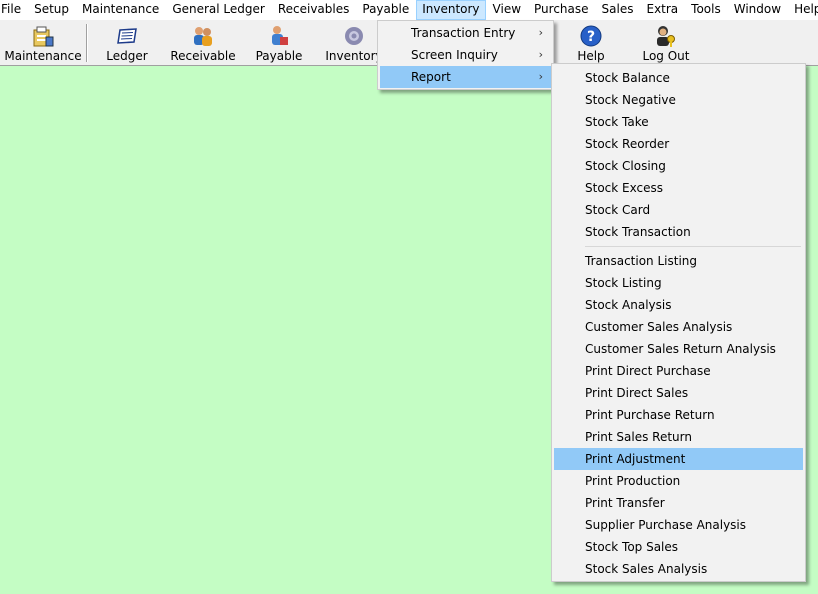 This screenshot has width=818, height=594. What do you see at coordinates (386, 10) in the screenshot?
I see `menu-payable: Payable` at bounding box center [386, 10].